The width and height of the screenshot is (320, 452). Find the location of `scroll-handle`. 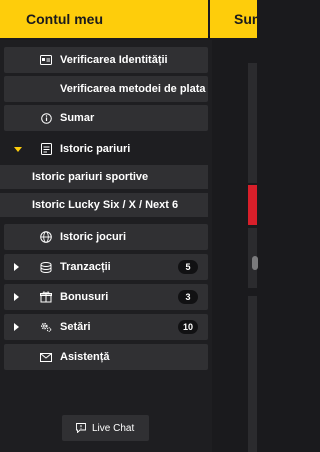

scroll-handle is located at coordinates (255, 263).